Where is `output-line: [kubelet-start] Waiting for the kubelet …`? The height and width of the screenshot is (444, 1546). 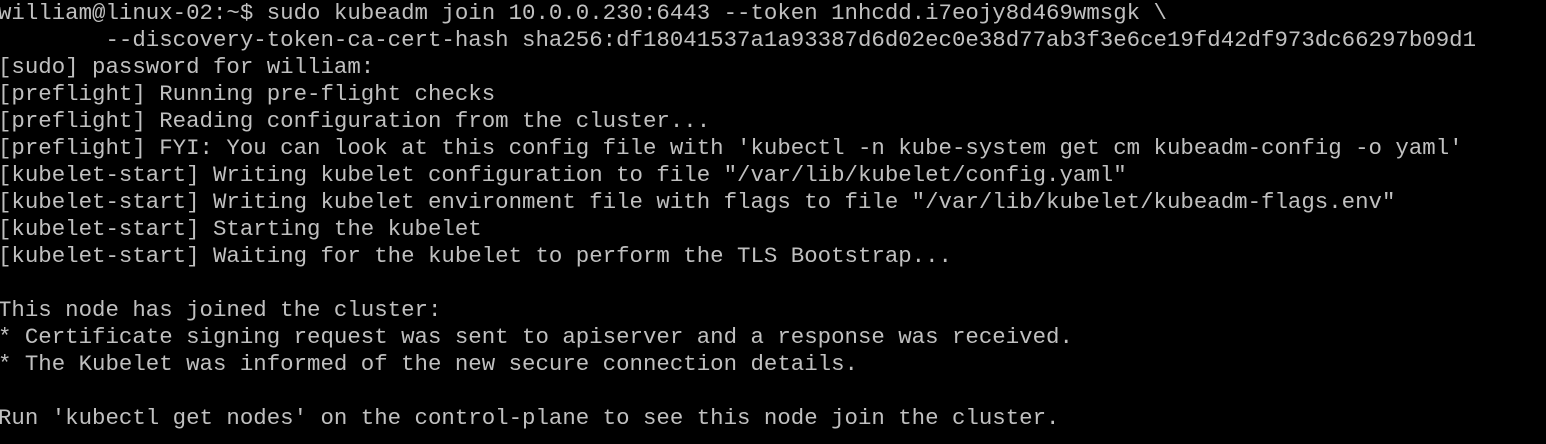 output-line: [kubelet-start] Waiting for the kubelet … is located at coordinates (476, 256).